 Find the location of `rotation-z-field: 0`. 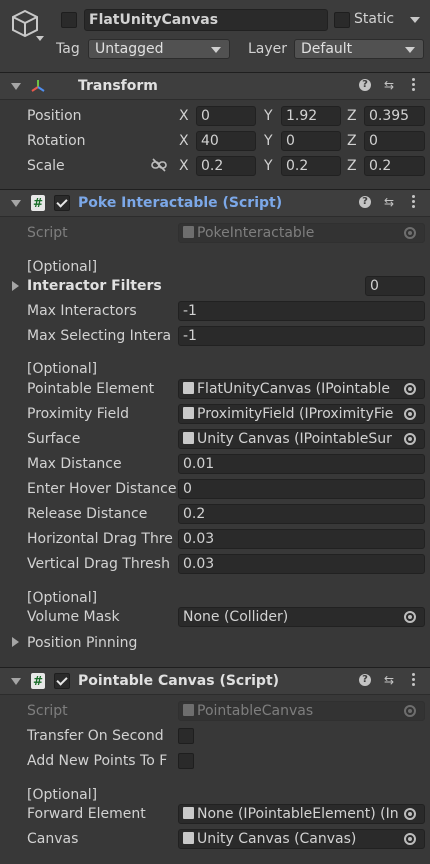

rotation-z-field: 0 is located at coordinates (394, 141).